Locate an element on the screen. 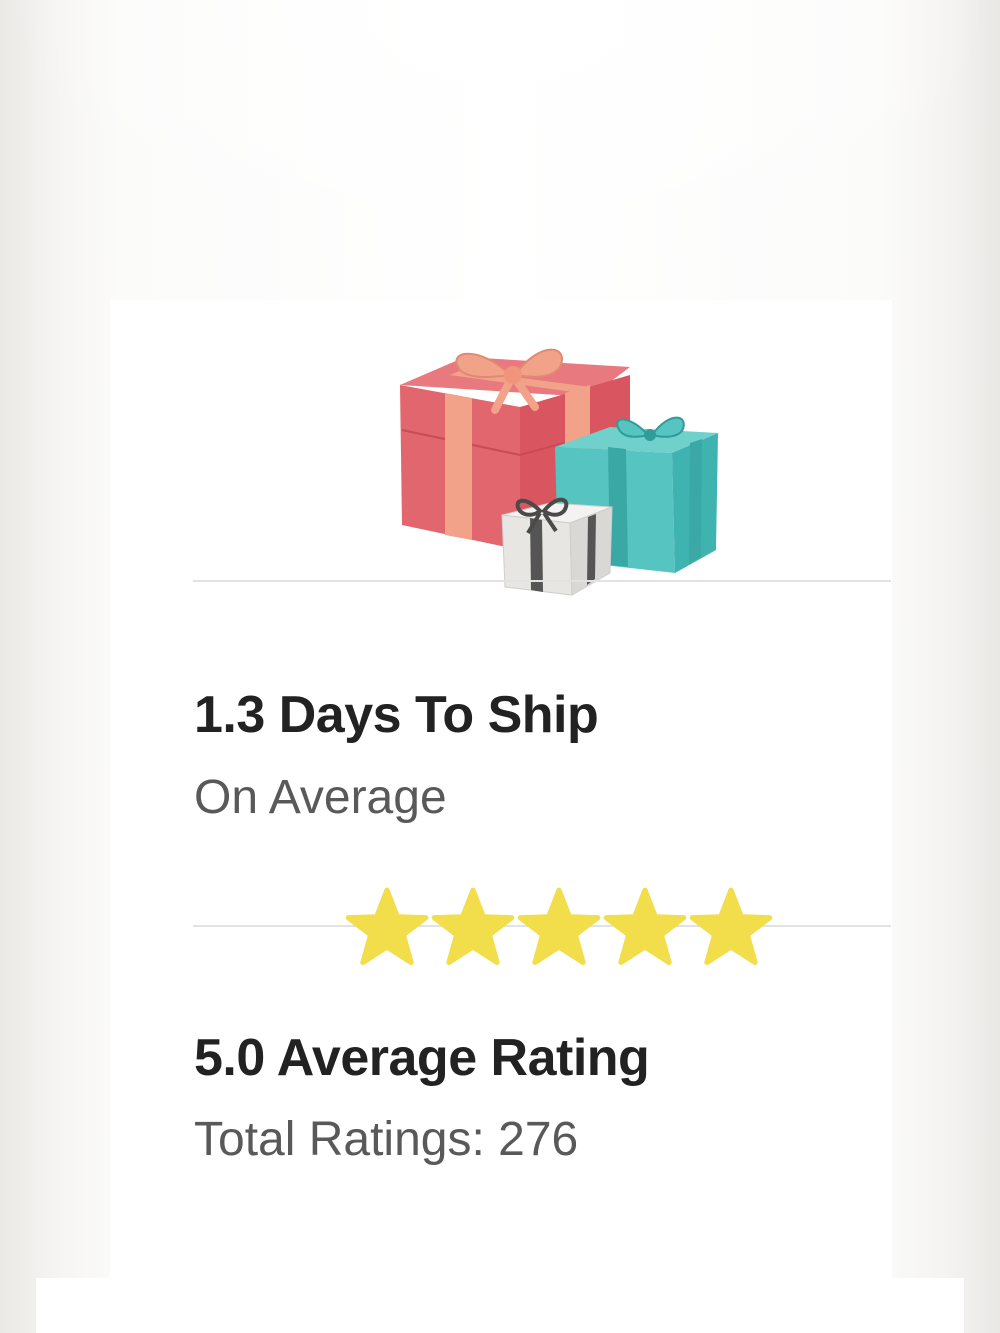 The image size is (1000, 1333). shipping-time-subtitle: On Average is located at coordinates (320, 797).